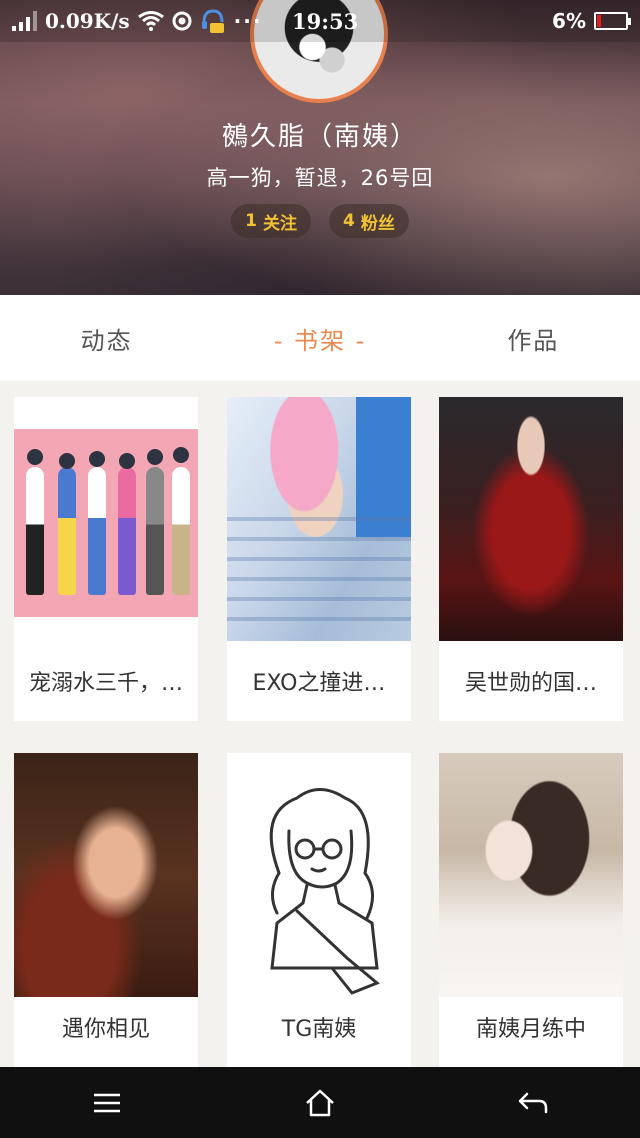 Image resolution: width=640 pixels, height=1138 pixels. Describe the element at coordinates (87, 21) in the screenshot. I see `network-speed: 0.09K/s` at that location.